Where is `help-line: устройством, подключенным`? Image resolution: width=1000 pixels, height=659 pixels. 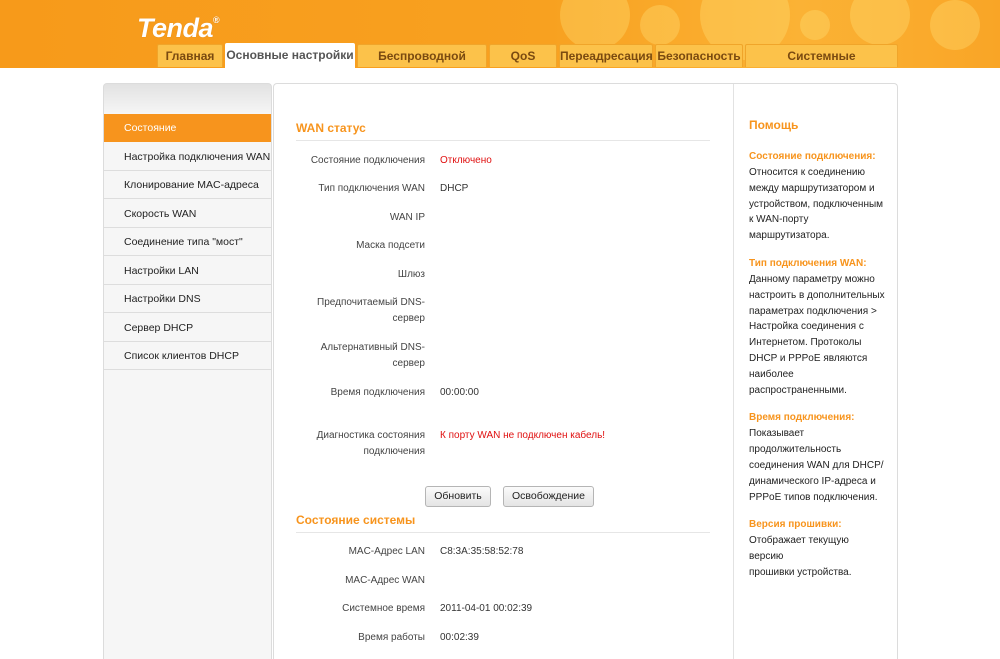
help-line: устройством, подключенным is located at coordinates (816, 204).